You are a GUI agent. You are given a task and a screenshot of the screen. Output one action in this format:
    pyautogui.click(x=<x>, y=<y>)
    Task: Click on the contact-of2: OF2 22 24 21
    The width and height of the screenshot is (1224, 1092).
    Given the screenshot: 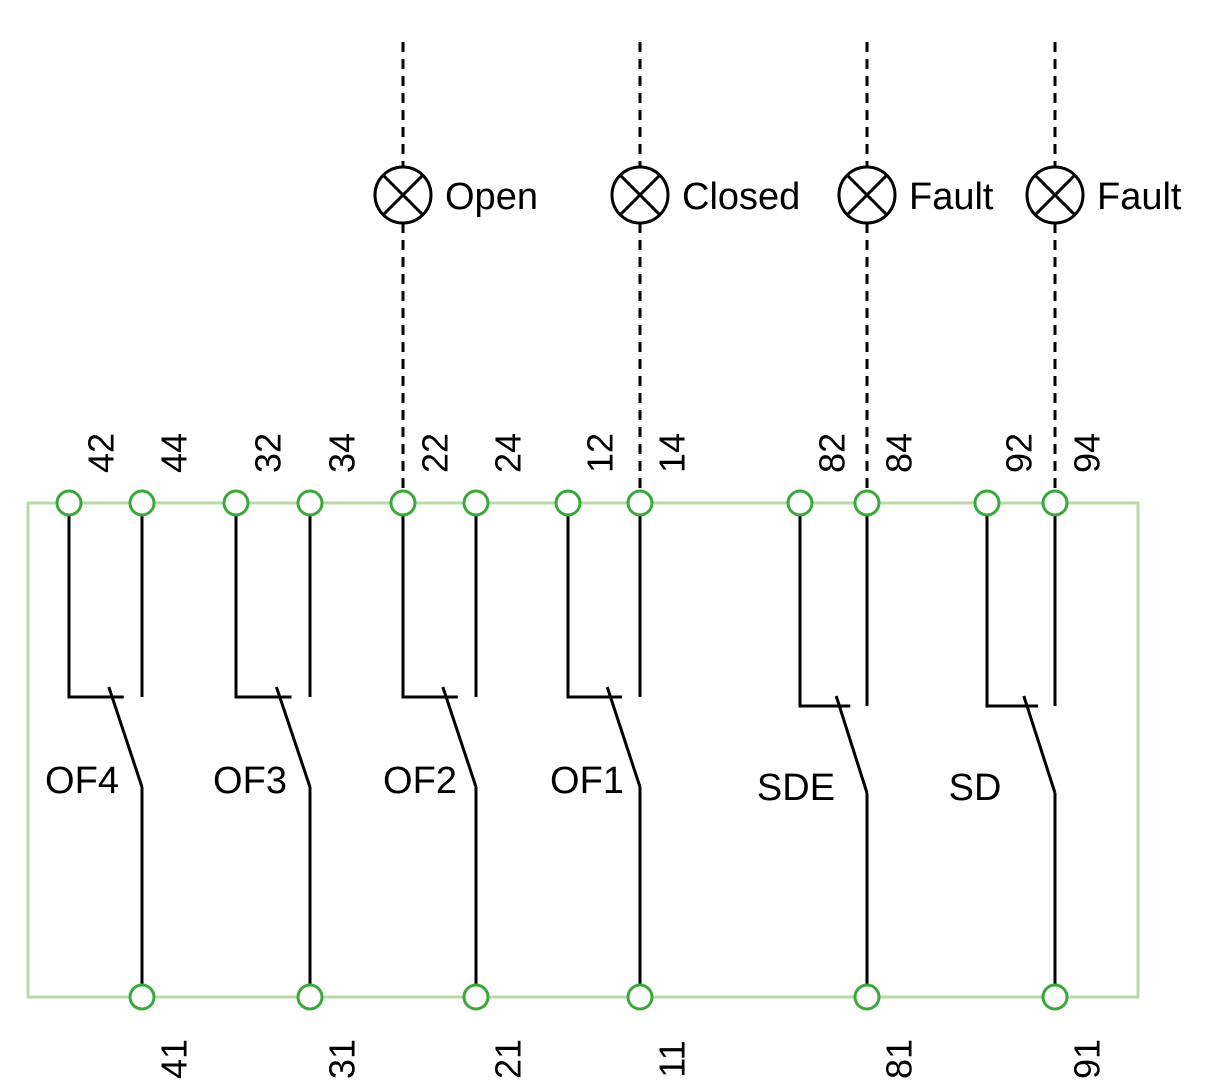 What is the action you would take?
    pyautogui.click(x=455, y=756)
    